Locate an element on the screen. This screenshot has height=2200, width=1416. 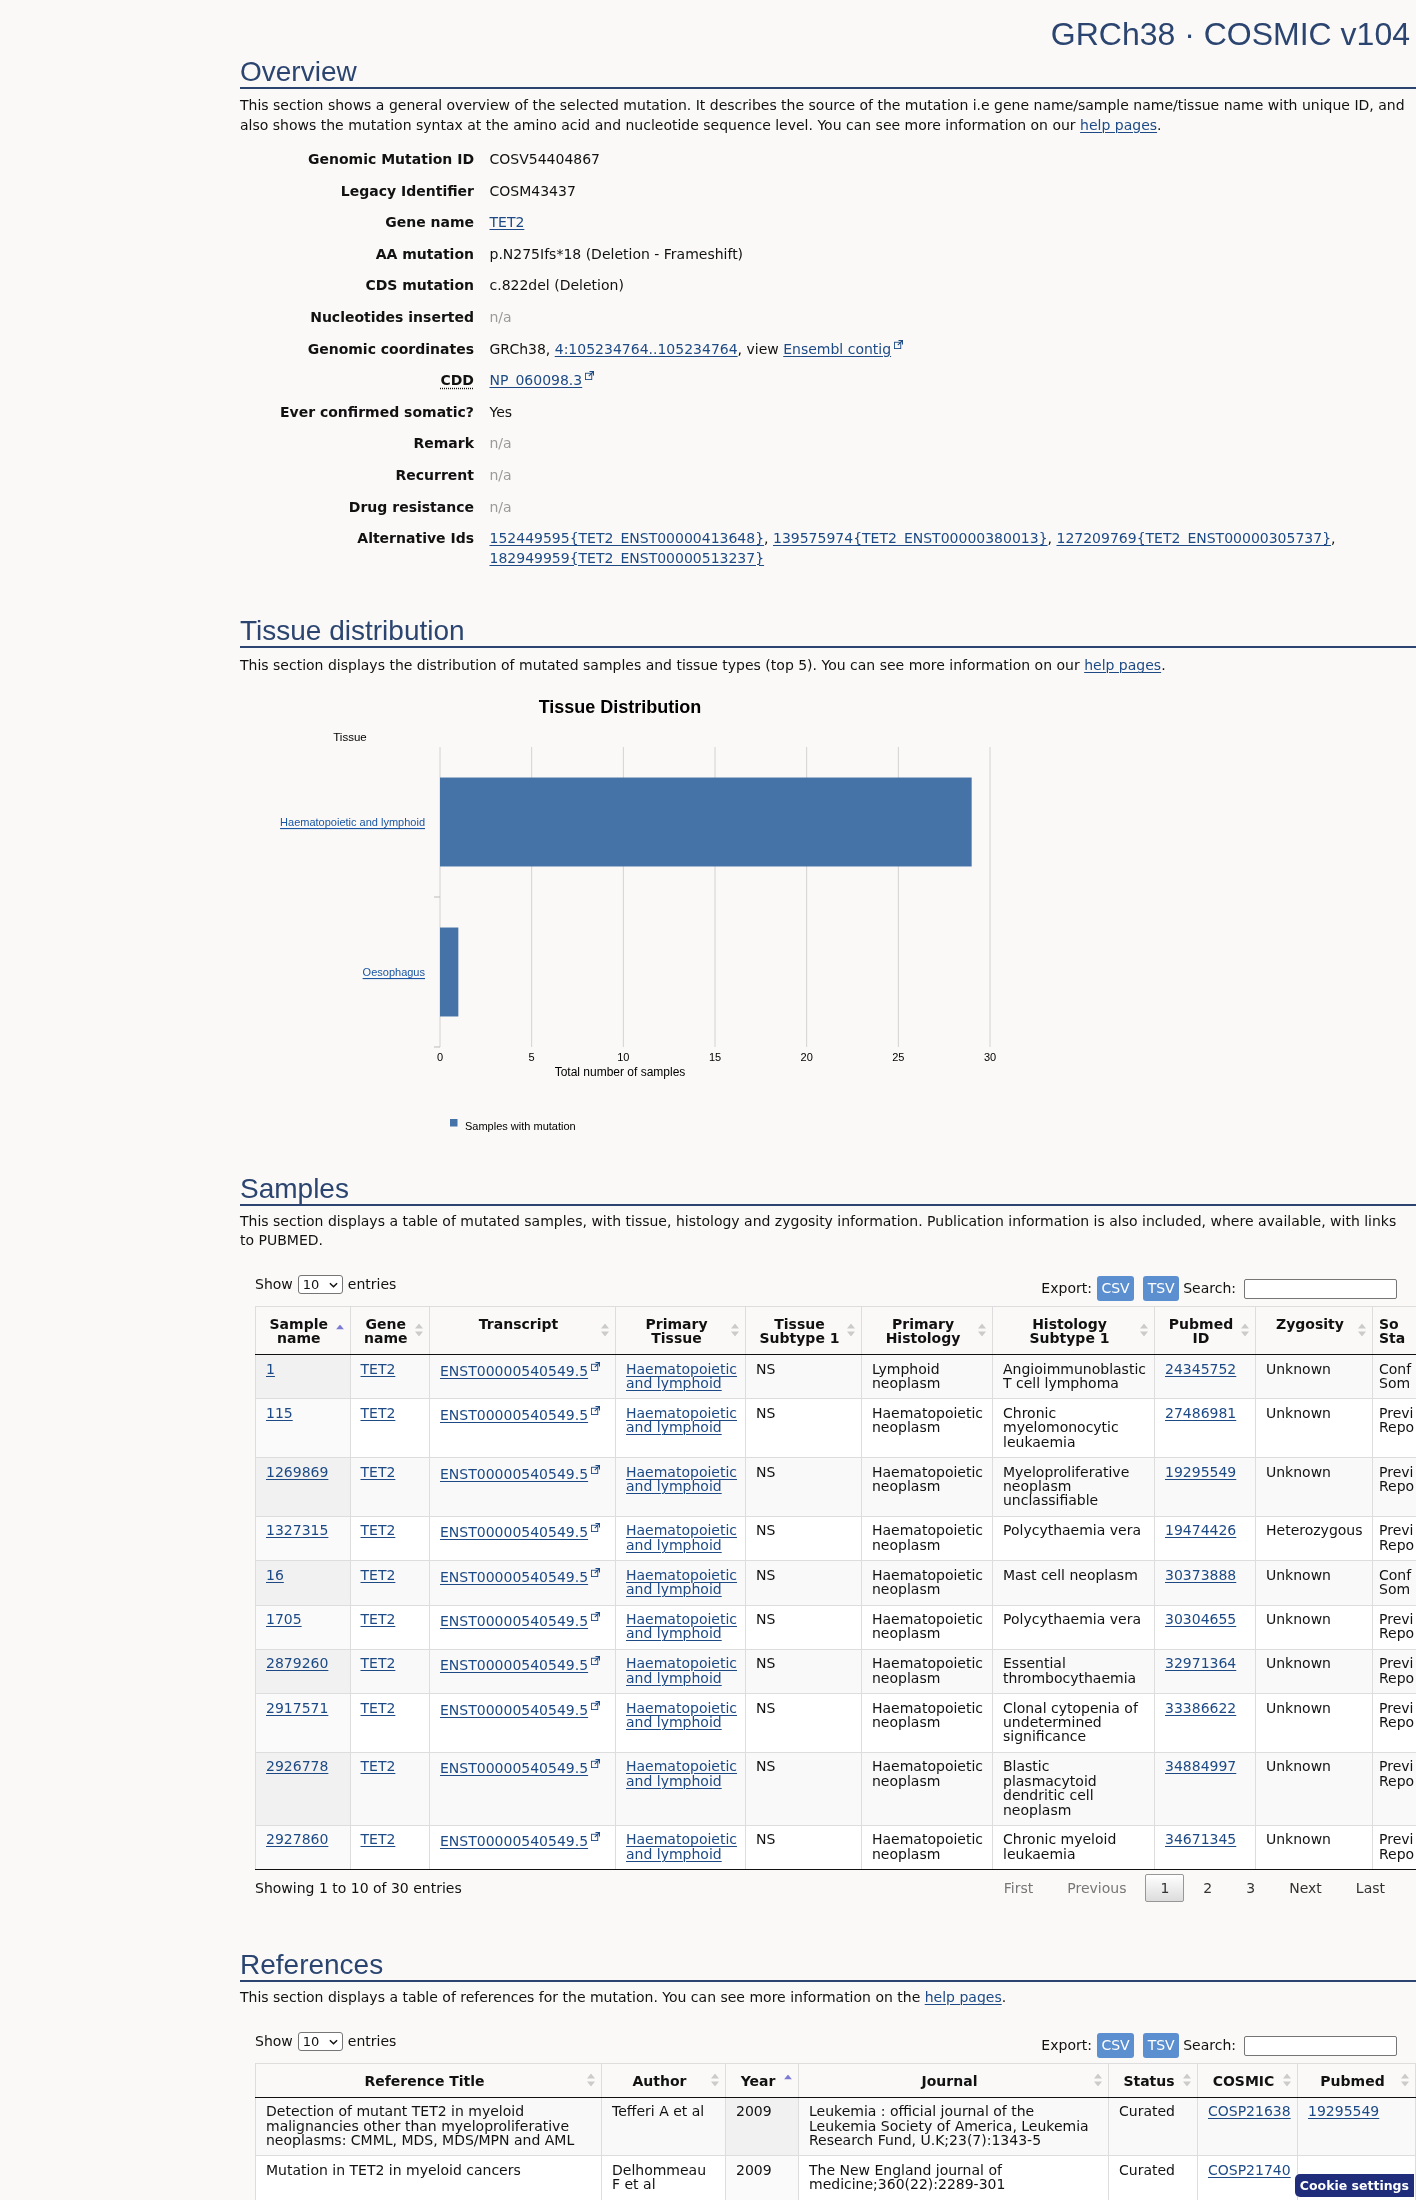
table-link: 34884997 is located at coordinates (1201, 1766).